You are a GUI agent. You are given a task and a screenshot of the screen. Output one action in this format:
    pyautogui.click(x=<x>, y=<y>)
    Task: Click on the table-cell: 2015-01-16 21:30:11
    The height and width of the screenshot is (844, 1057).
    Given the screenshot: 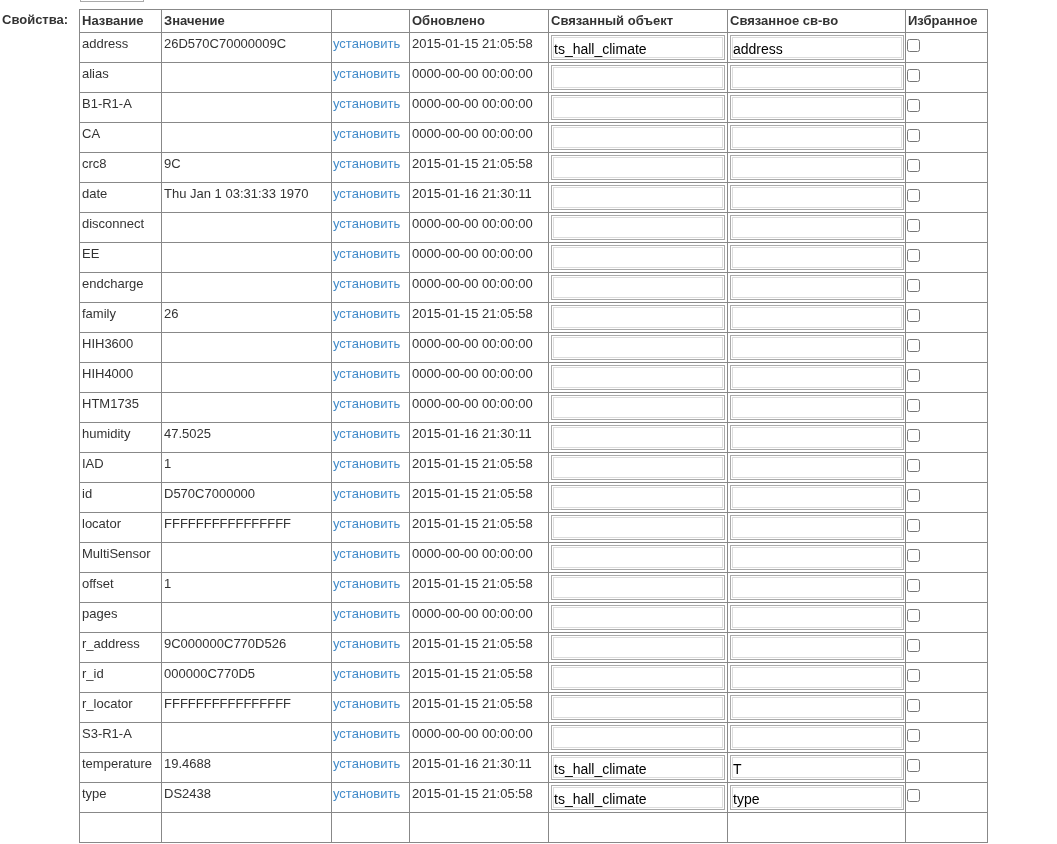 What is the action you would take?
    pyautogui.click(x=479, y=767)
    